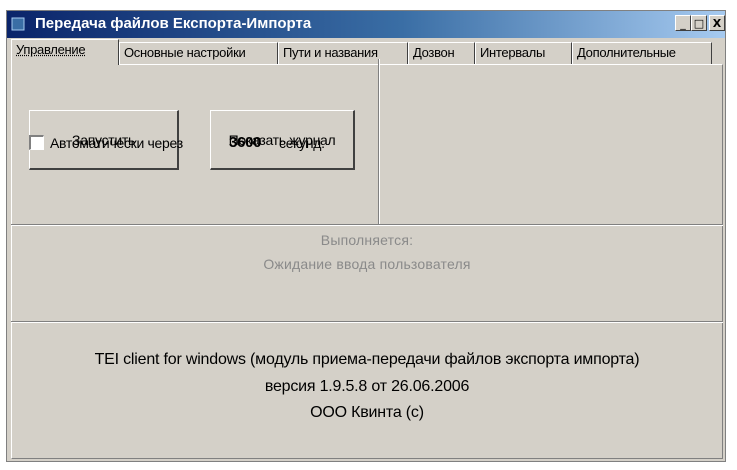  I want to click on tab-additional: Дополнительные, so click(642, 53).